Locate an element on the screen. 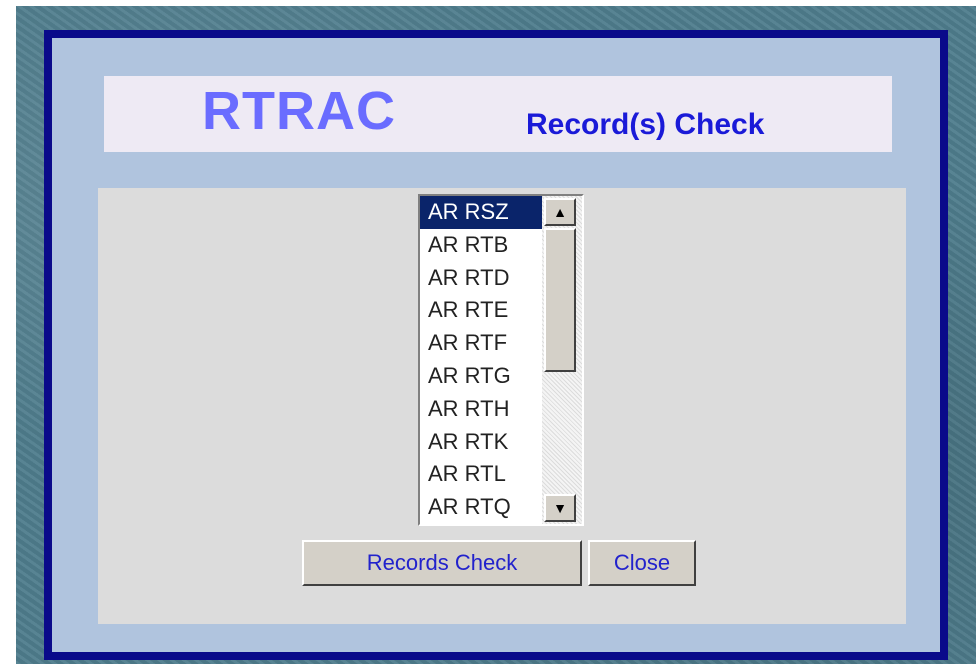  list-item: AR RTH is located at coordinates (481, 409).